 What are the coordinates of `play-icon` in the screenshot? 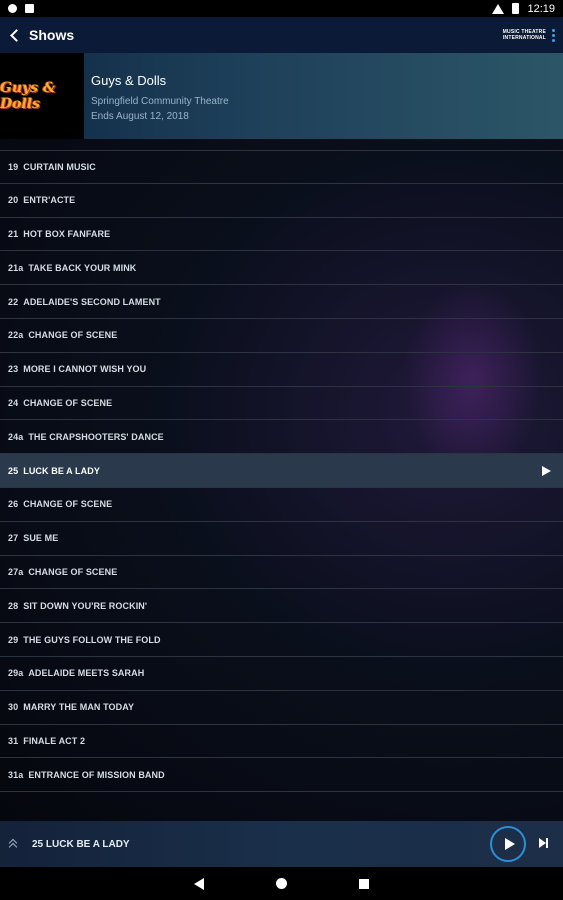 It's located at (509, 844).